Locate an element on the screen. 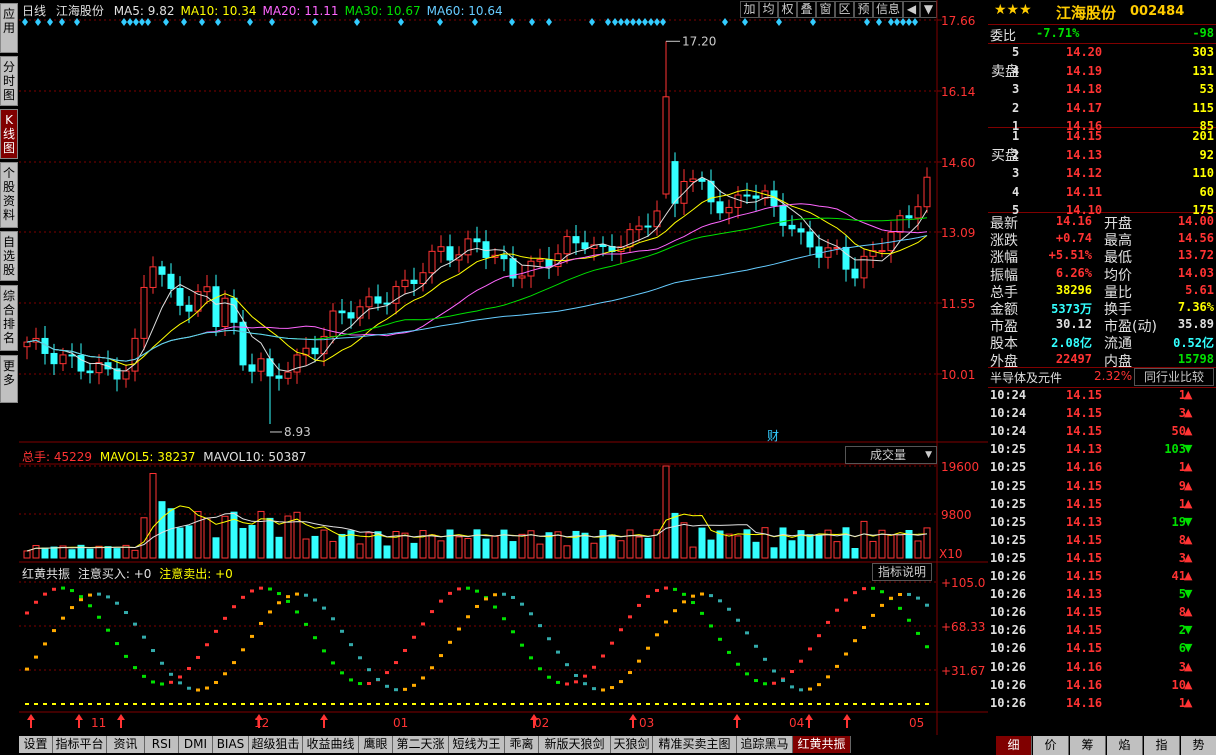 The height and width of the screenshot is (755, 1216). quote-tab: 指 is located at coordinates (1162, 745).